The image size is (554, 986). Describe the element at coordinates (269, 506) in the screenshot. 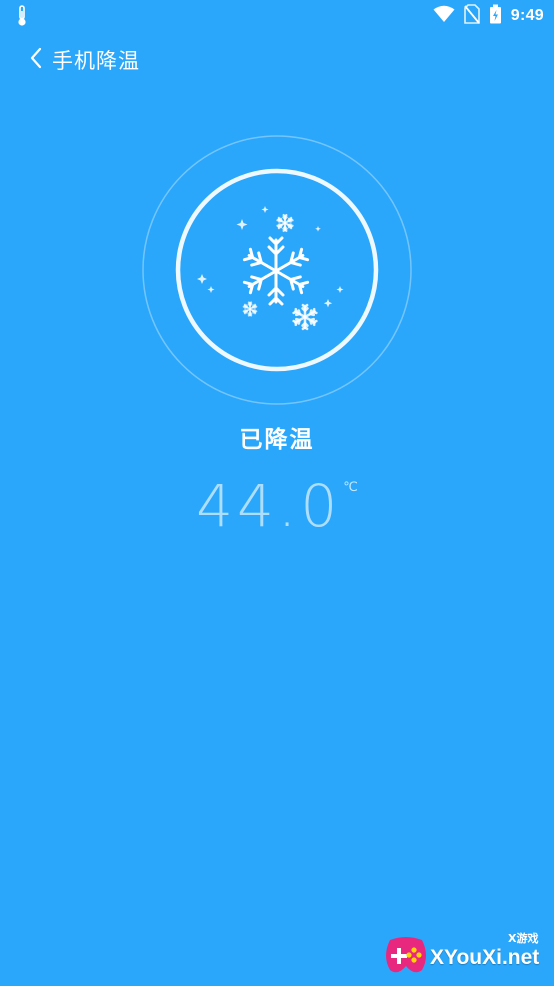

I see `temperature-value: 44.0` at that location.